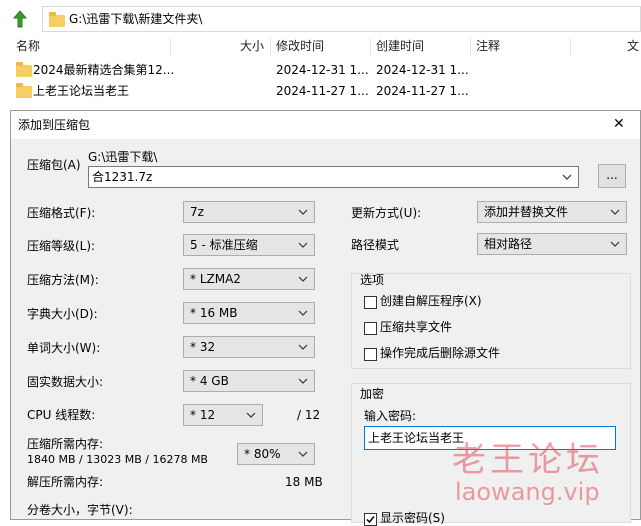 Image resolution: width=641 pixels, height=526 pixels. I want to click on format-label: 压缩格式(F):, so click(61, 213).